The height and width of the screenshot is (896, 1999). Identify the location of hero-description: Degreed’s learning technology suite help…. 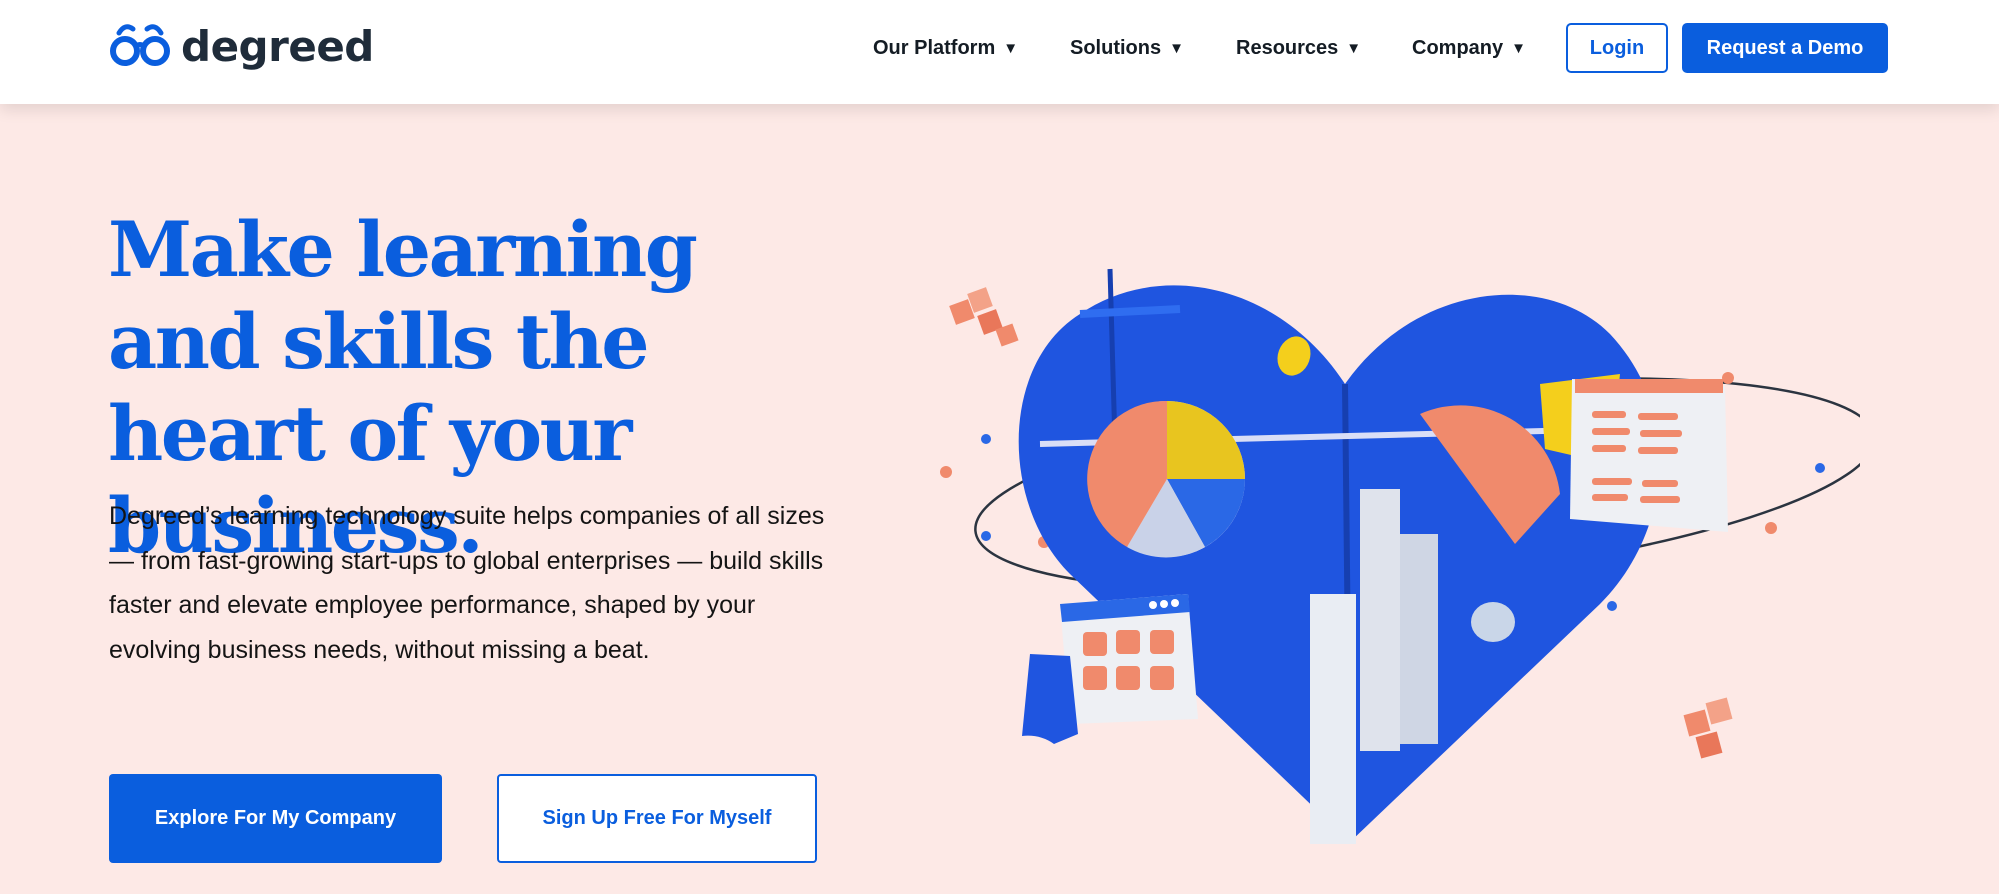
(467, 583).